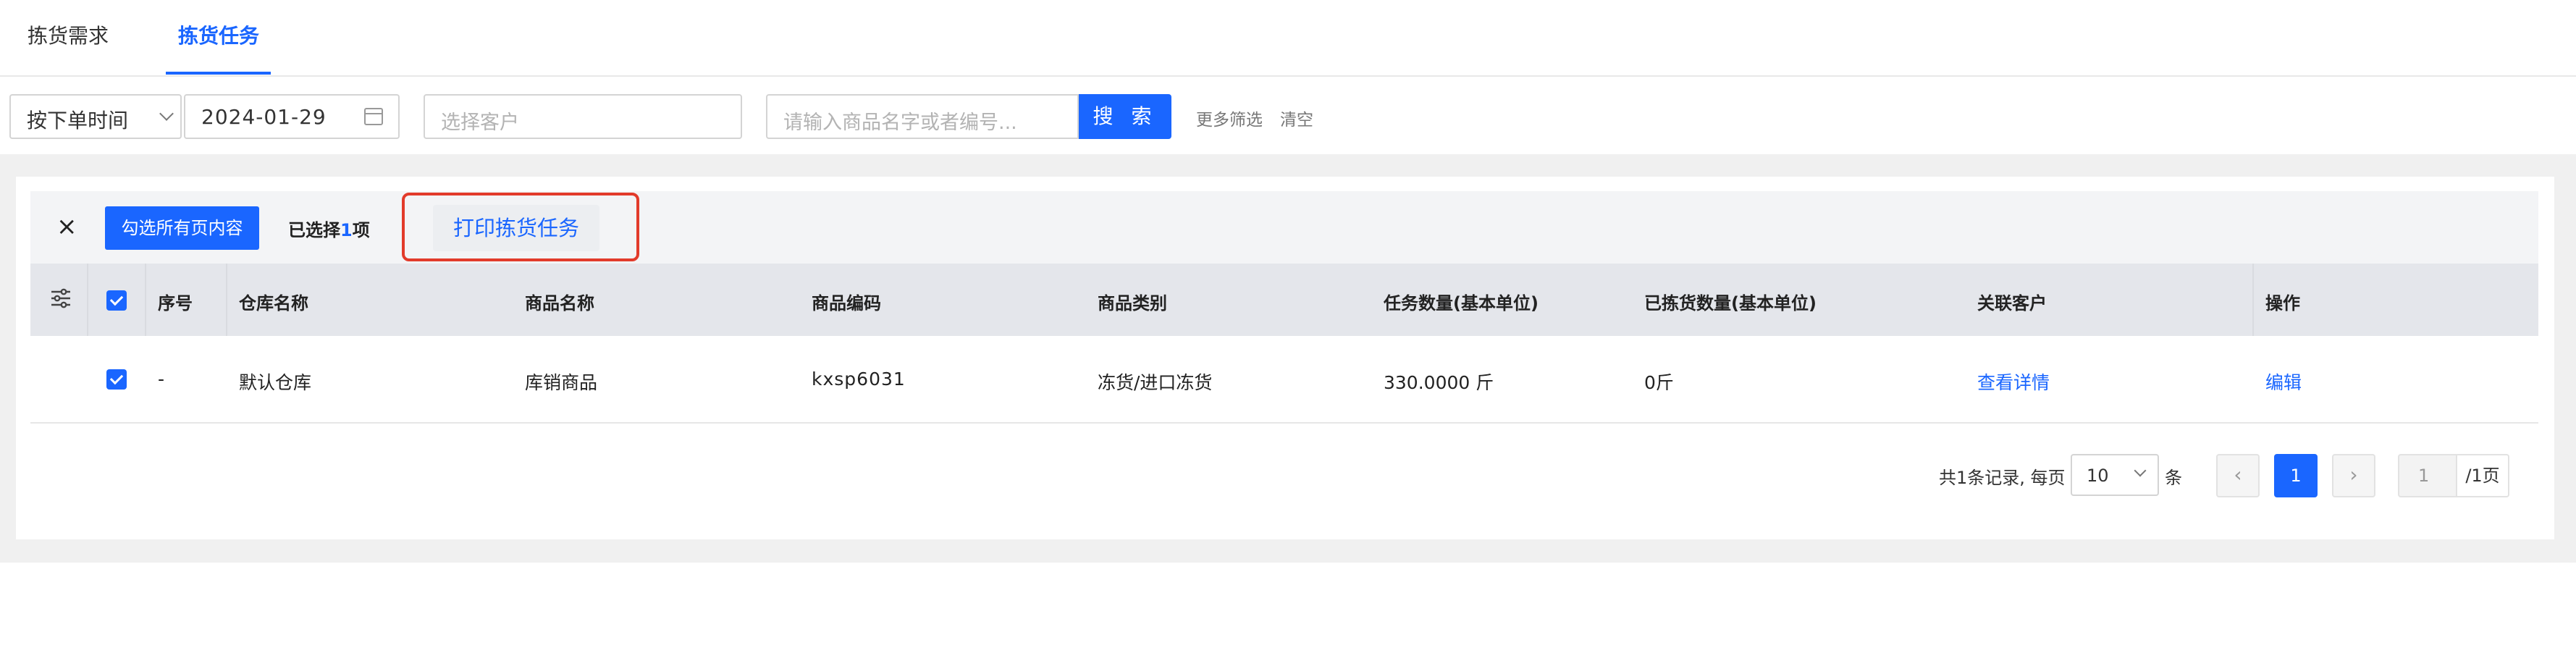  Describe the element at coordinates (1155, 382) in the screenshot. I see `cell-category: 冻货/进口冻货` at that location.